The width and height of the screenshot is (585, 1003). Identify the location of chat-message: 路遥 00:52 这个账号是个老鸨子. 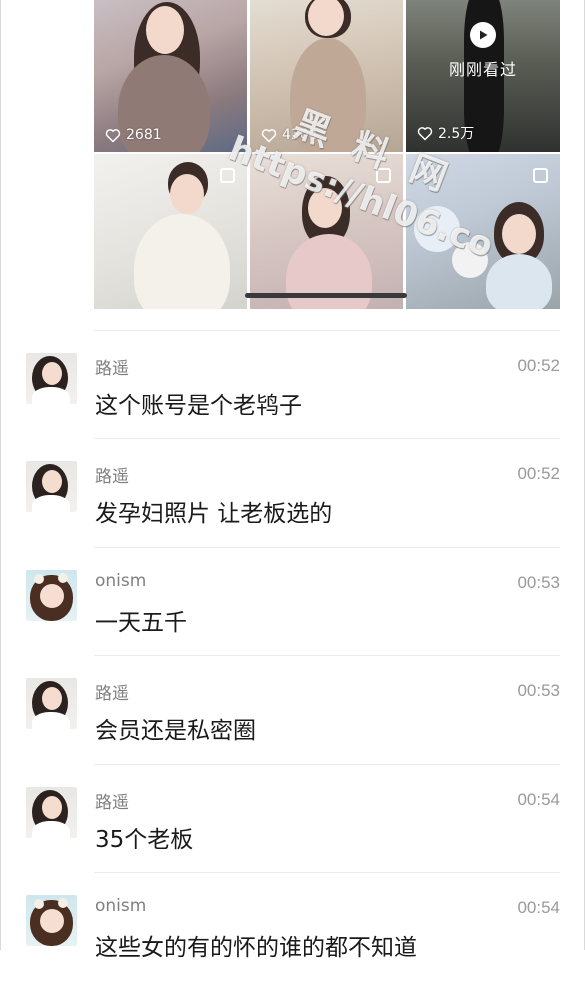
(293, 407).